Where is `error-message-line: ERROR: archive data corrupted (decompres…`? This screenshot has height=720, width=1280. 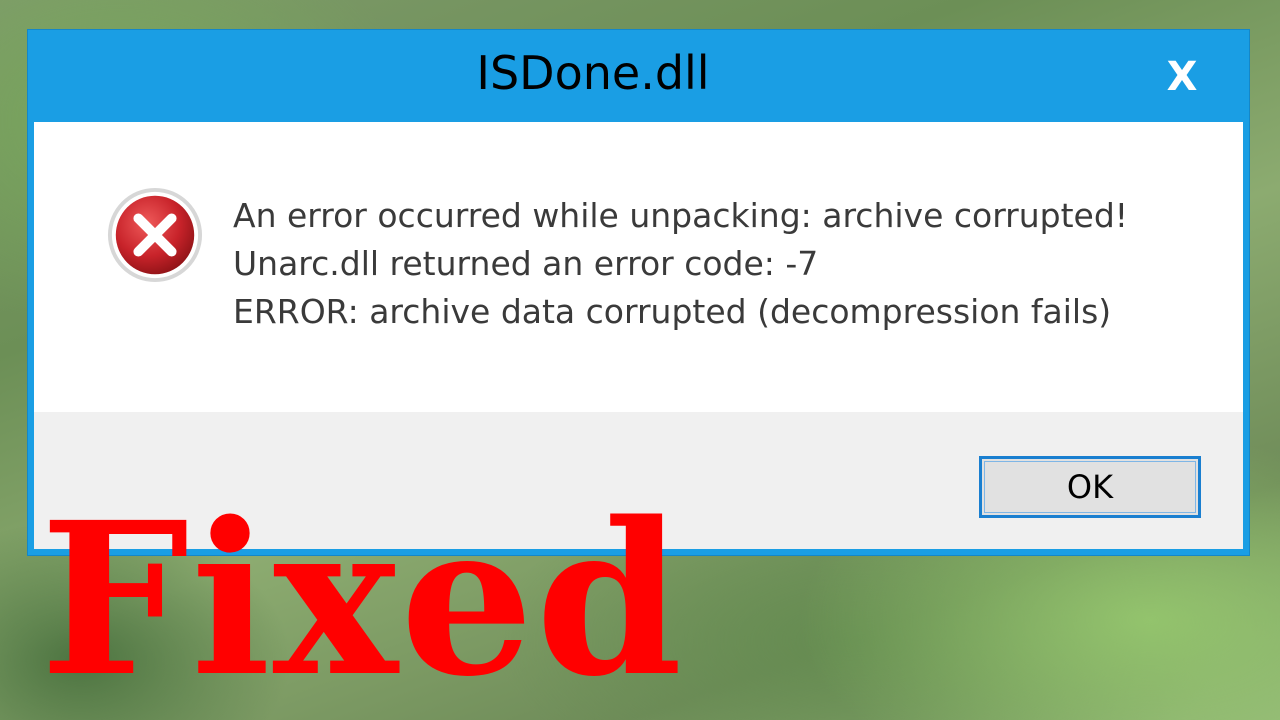 error-message-line: ERROR: archive data corrupted (decompres… is located at coordinates (672, 311).